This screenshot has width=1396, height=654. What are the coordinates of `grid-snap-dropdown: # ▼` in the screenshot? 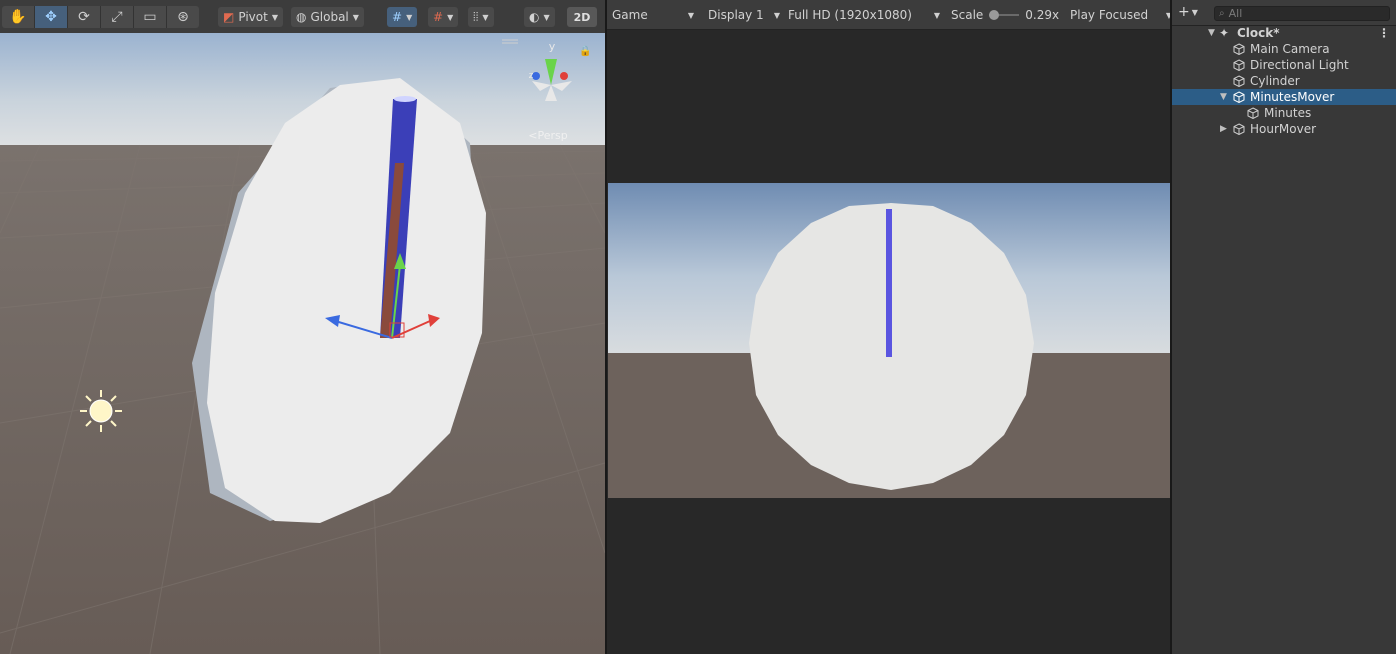 It's located at (402, 17).